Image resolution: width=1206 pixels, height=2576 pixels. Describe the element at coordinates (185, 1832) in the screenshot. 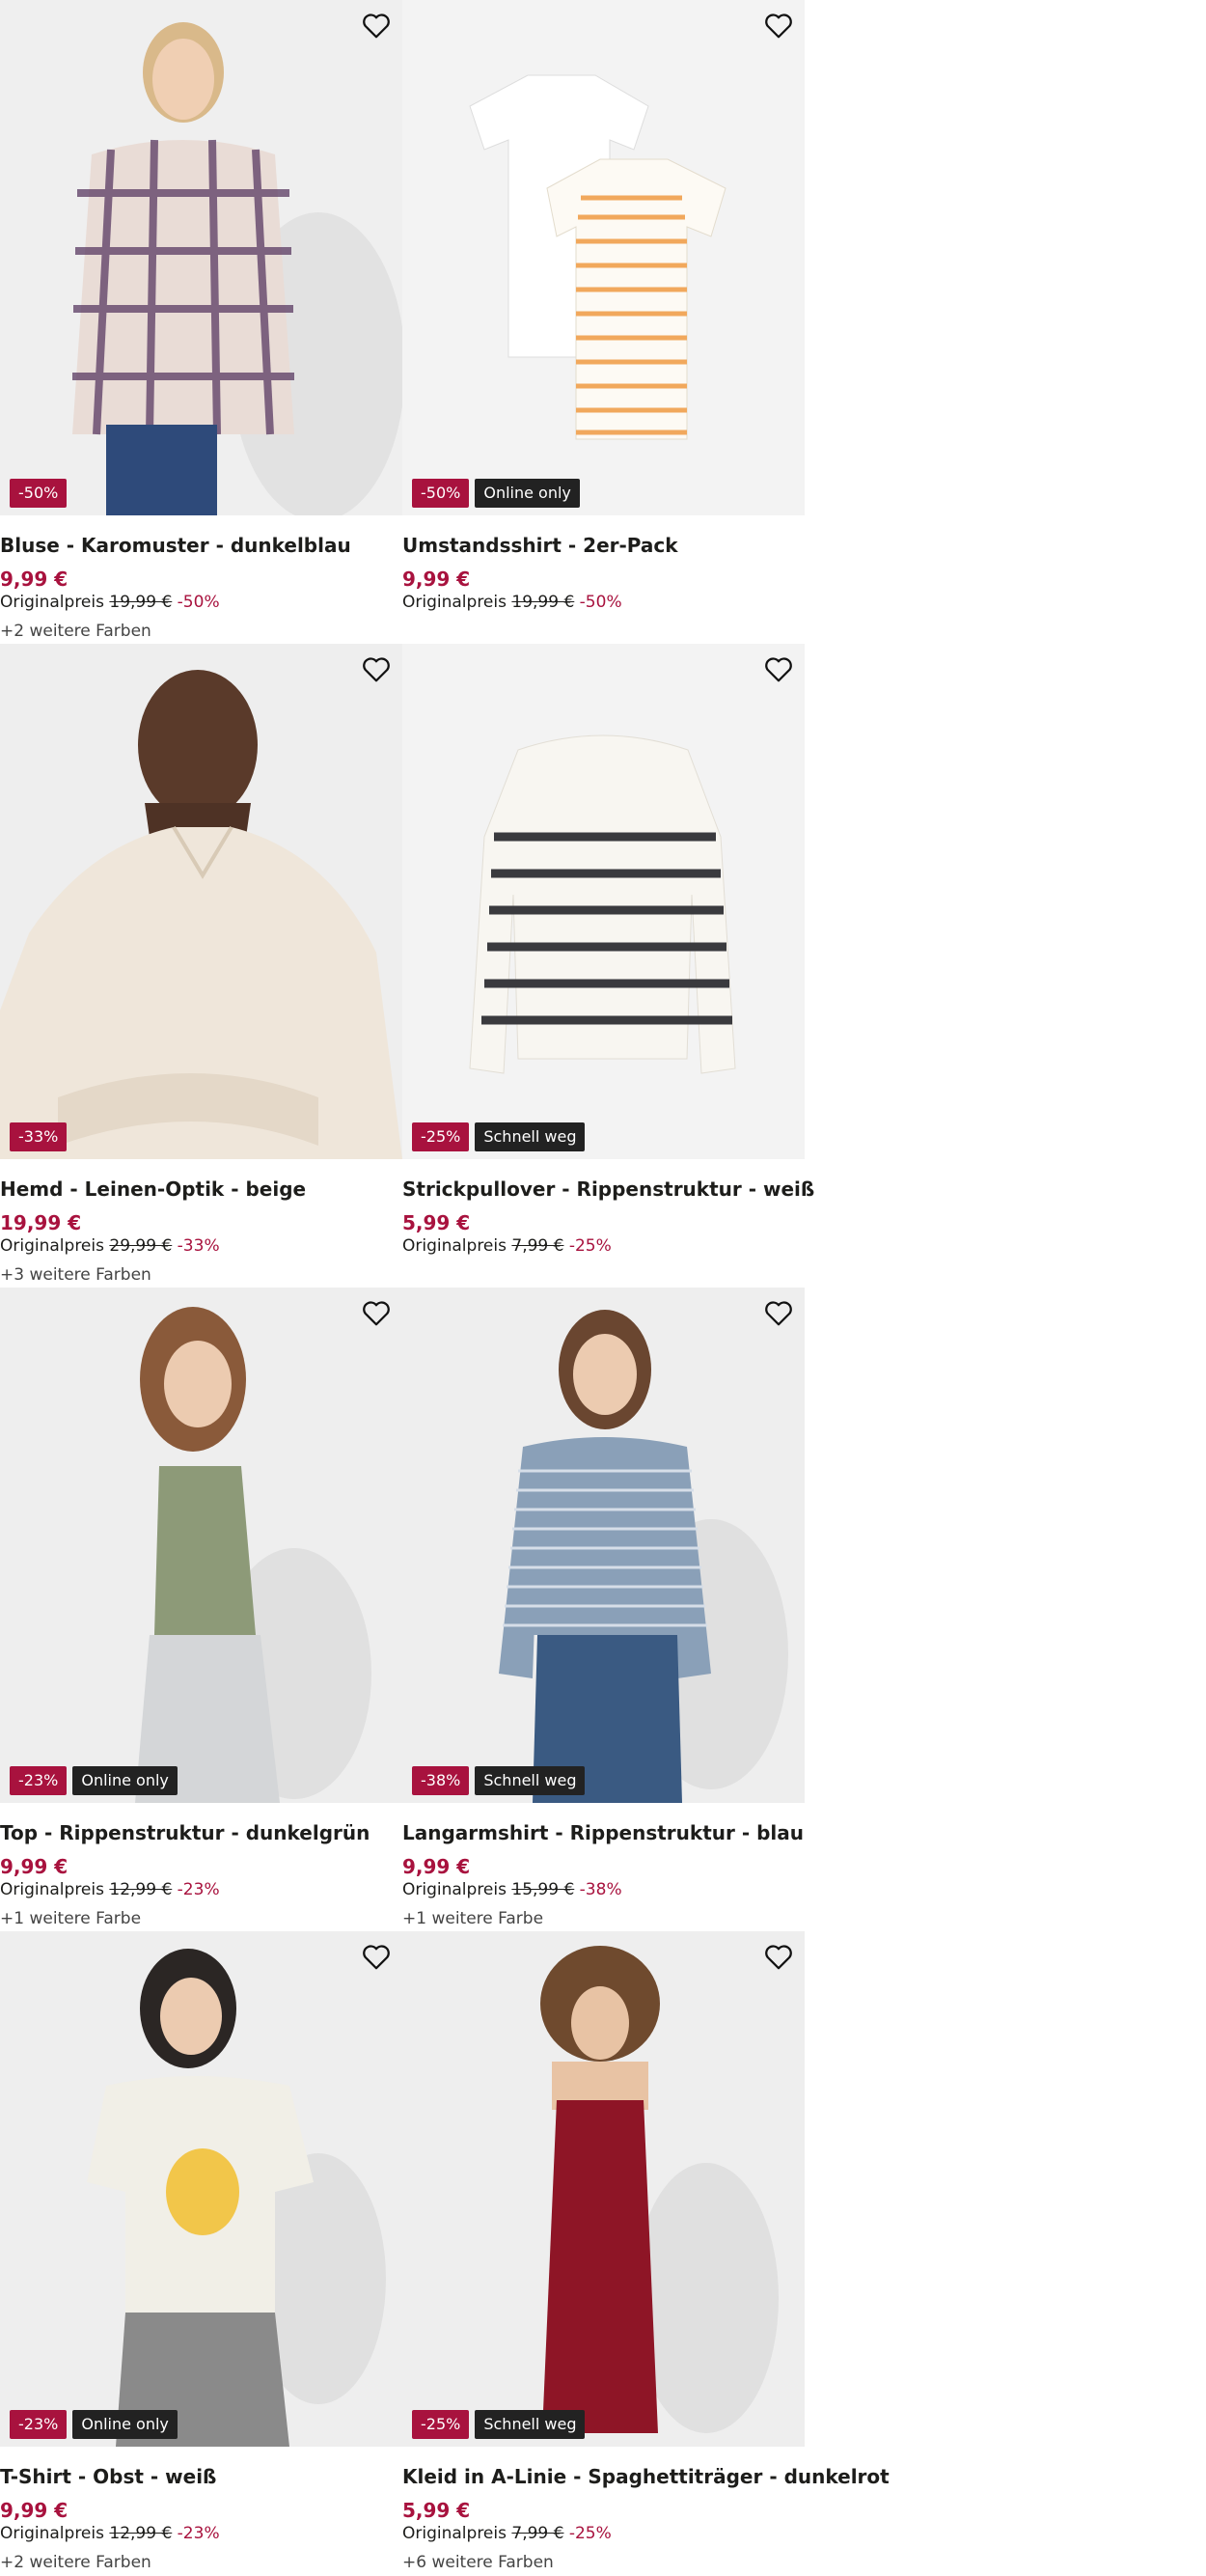

I see `product-title: Top - Rippenstruktur - dunkelgrün` at that location.